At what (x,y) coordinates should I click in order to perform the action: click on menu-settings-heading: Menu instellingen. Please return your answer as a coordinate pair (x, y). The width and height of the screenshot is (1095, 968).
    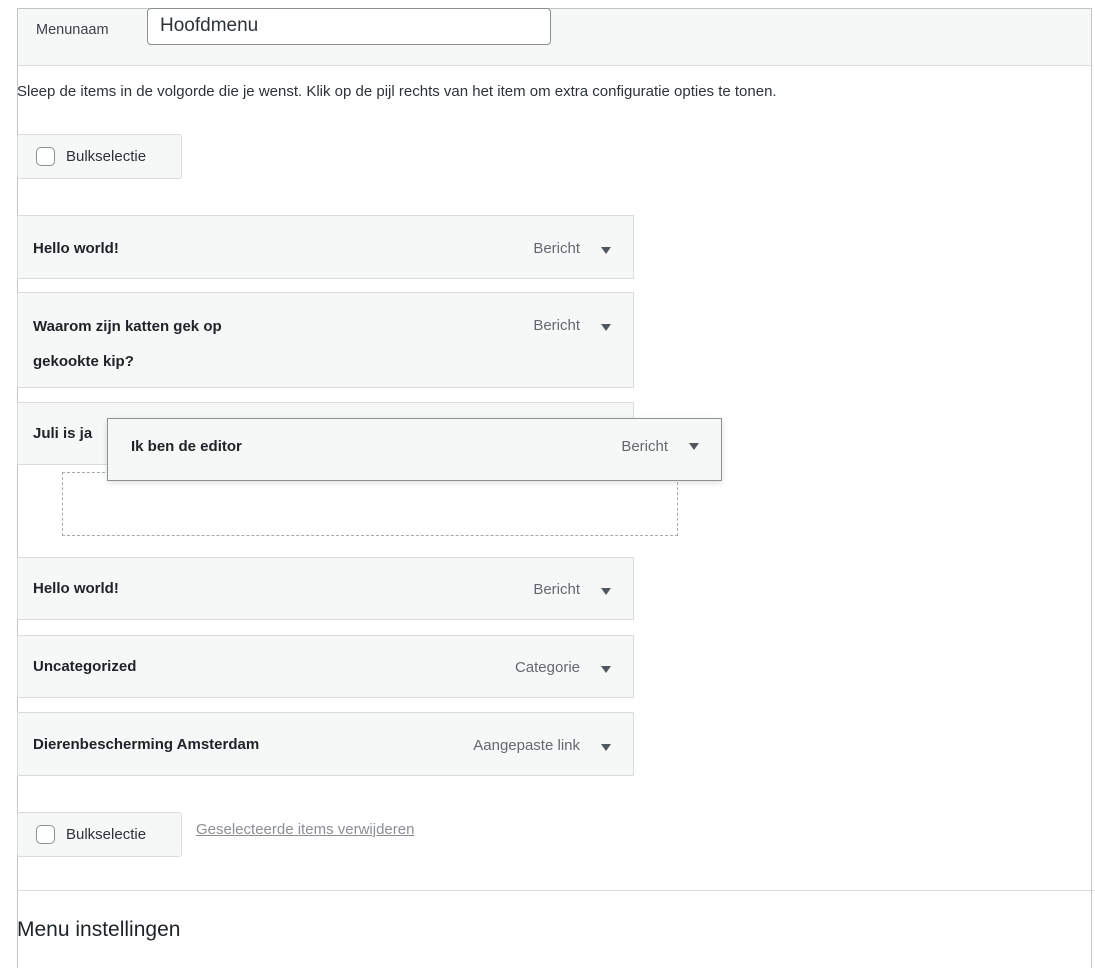
    Looking at the image, I should click on (99, 929).